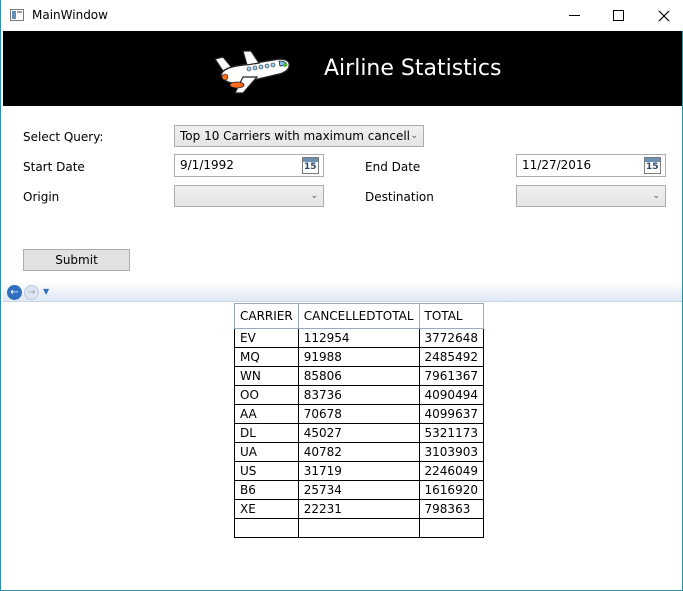 This screenshot has height=591, width=683. What do you see at coordinates (54, 167) in the screenshot?
I see `start-date-label: Start Date` at bounding box center [54, 167].